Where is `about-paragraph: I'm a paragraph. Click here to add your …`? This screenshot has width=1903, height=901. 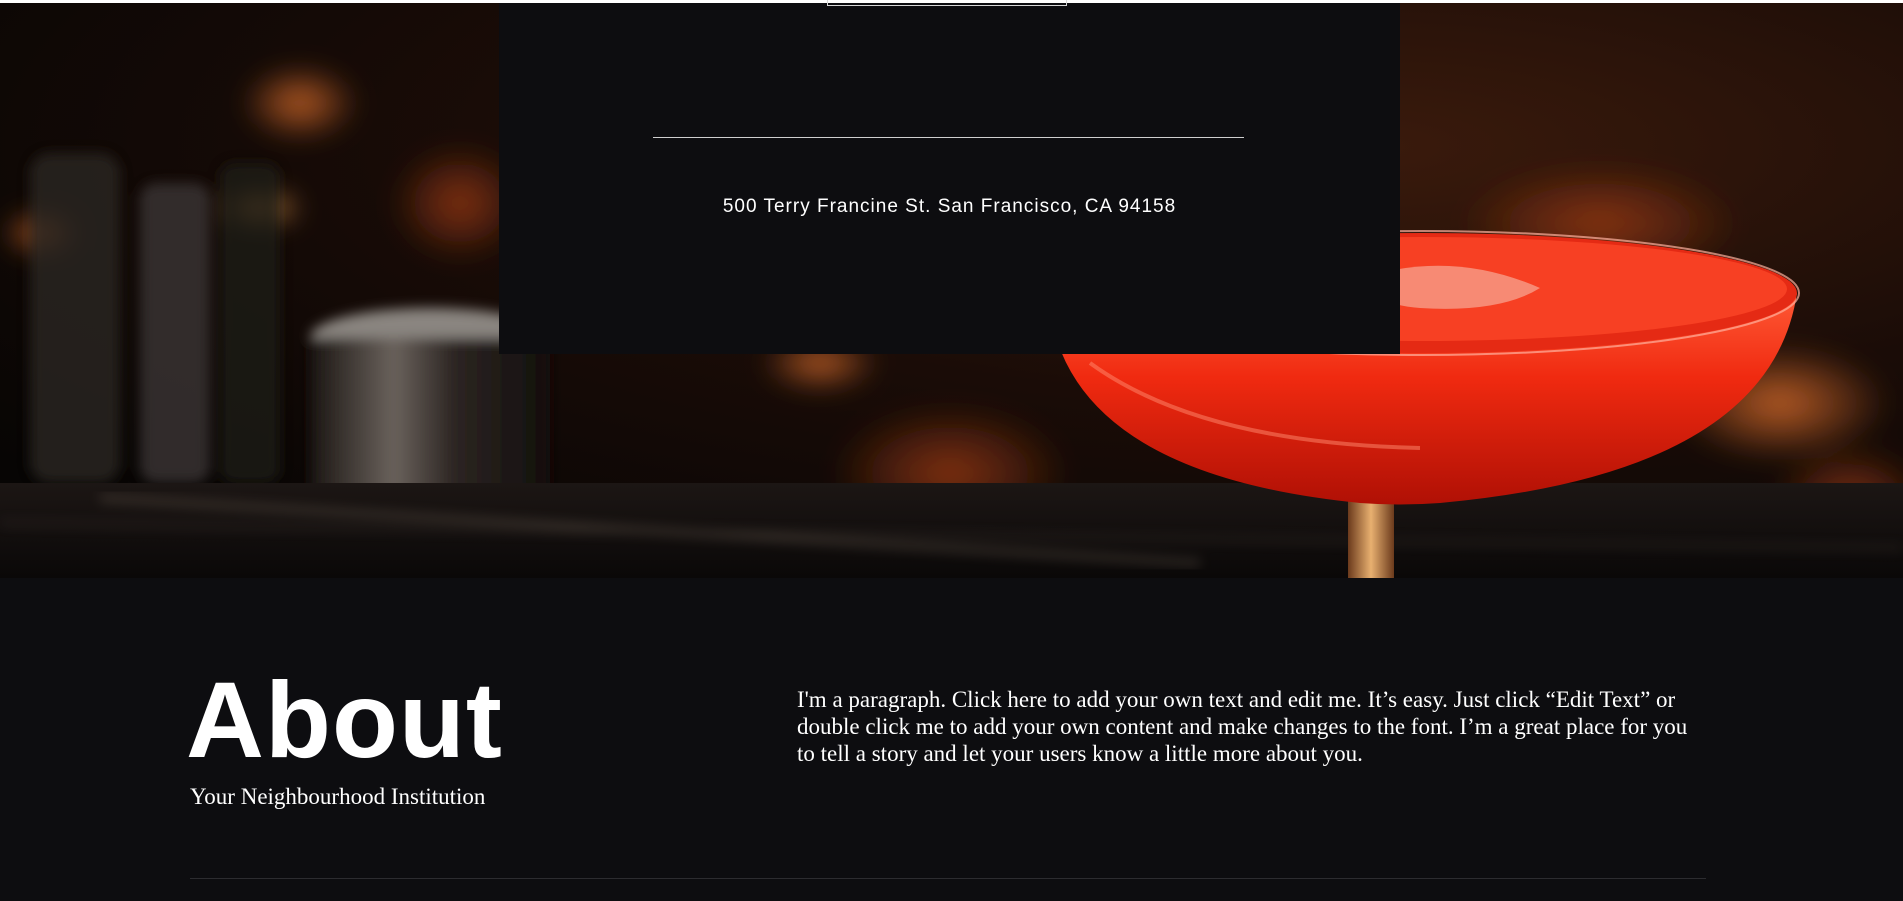 about-paragraph: I'm a paragraph. Click here to add your … is located at coordinates (1242, 726).